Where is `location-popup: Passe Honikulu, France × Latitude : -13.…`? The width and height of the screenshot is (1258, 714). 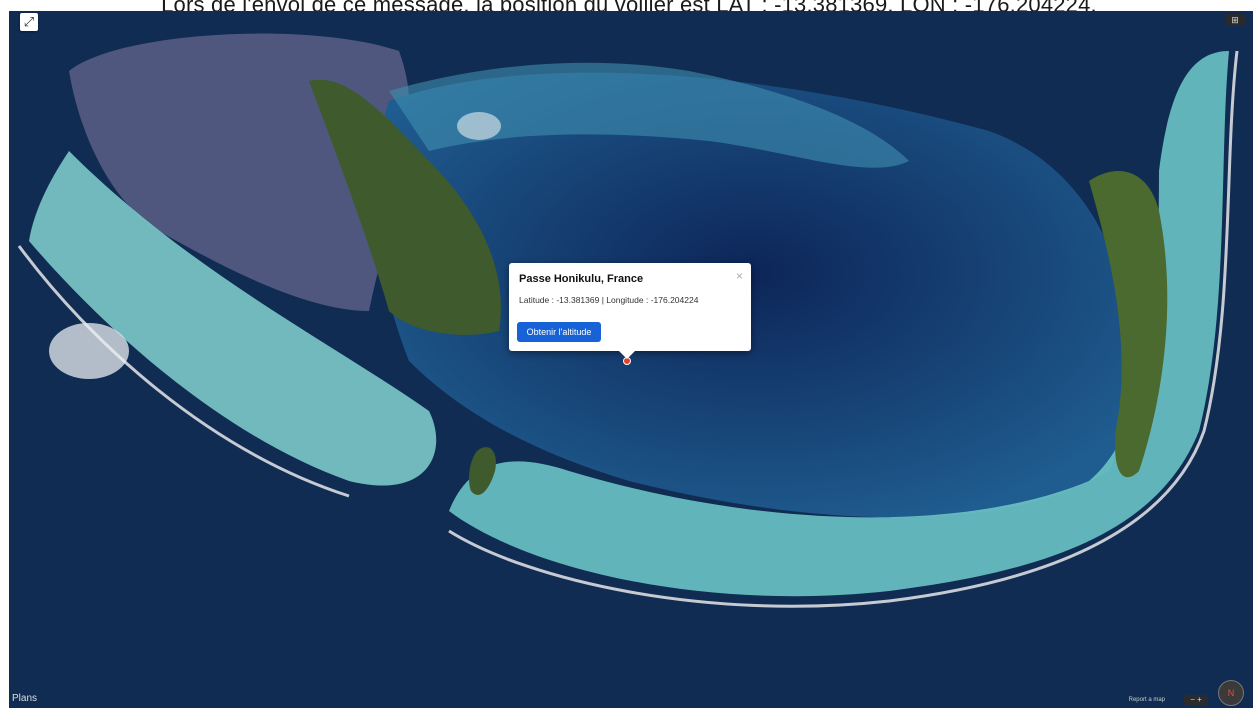
location-popup: Passe Honikulu, France × Latitude : -13.… is located at coordinates (630, 311).